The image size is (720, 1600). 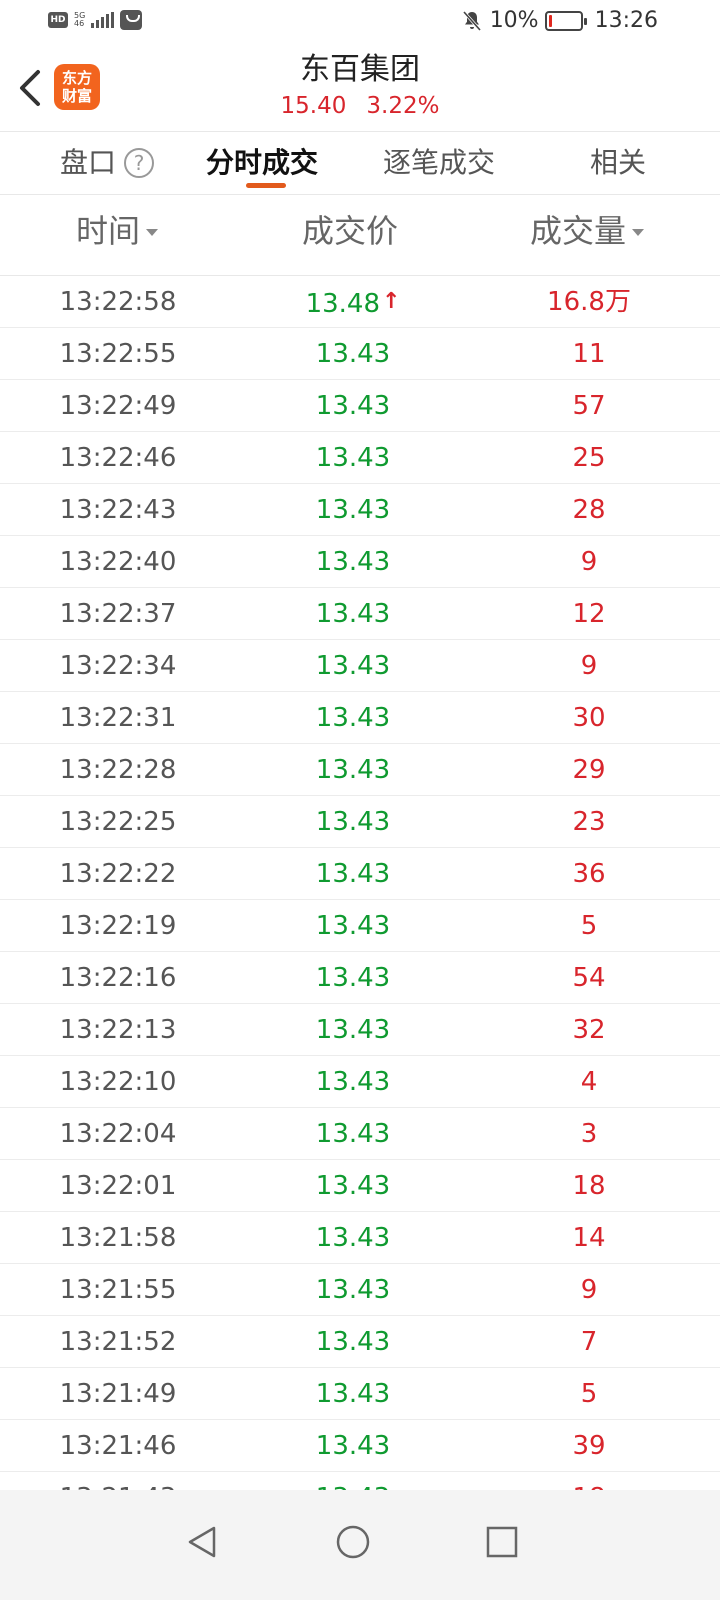 I want to click on table-row: 13:21:52 13.43 7, so click(x=360, y=1342).